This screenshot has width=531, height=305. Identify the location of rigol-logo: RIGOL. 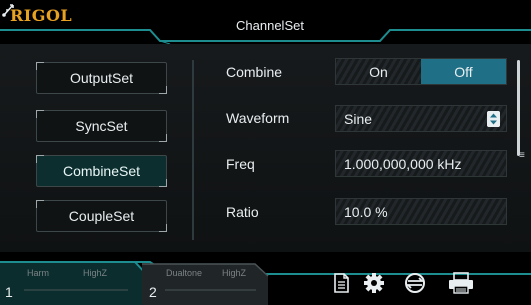
(41, 15).